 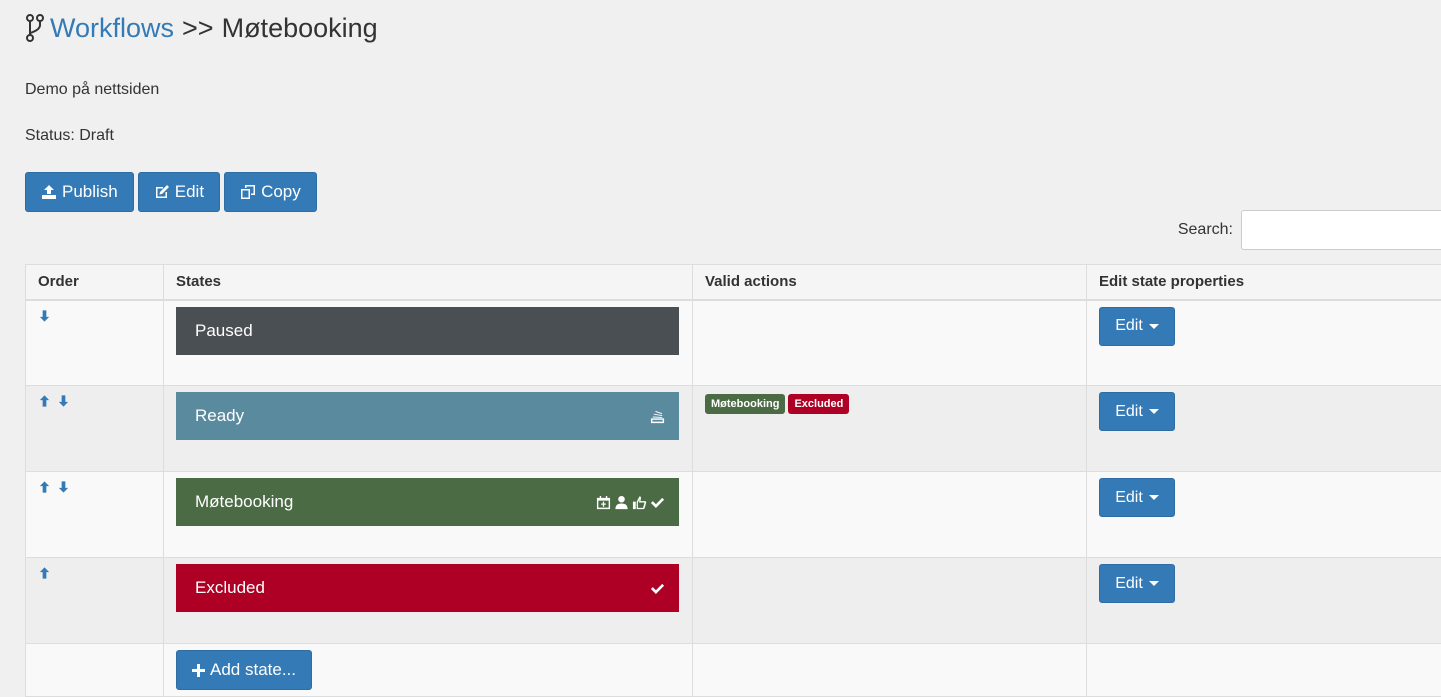 I want to click on action-badge: Excluded, so click(x=818, y=404).